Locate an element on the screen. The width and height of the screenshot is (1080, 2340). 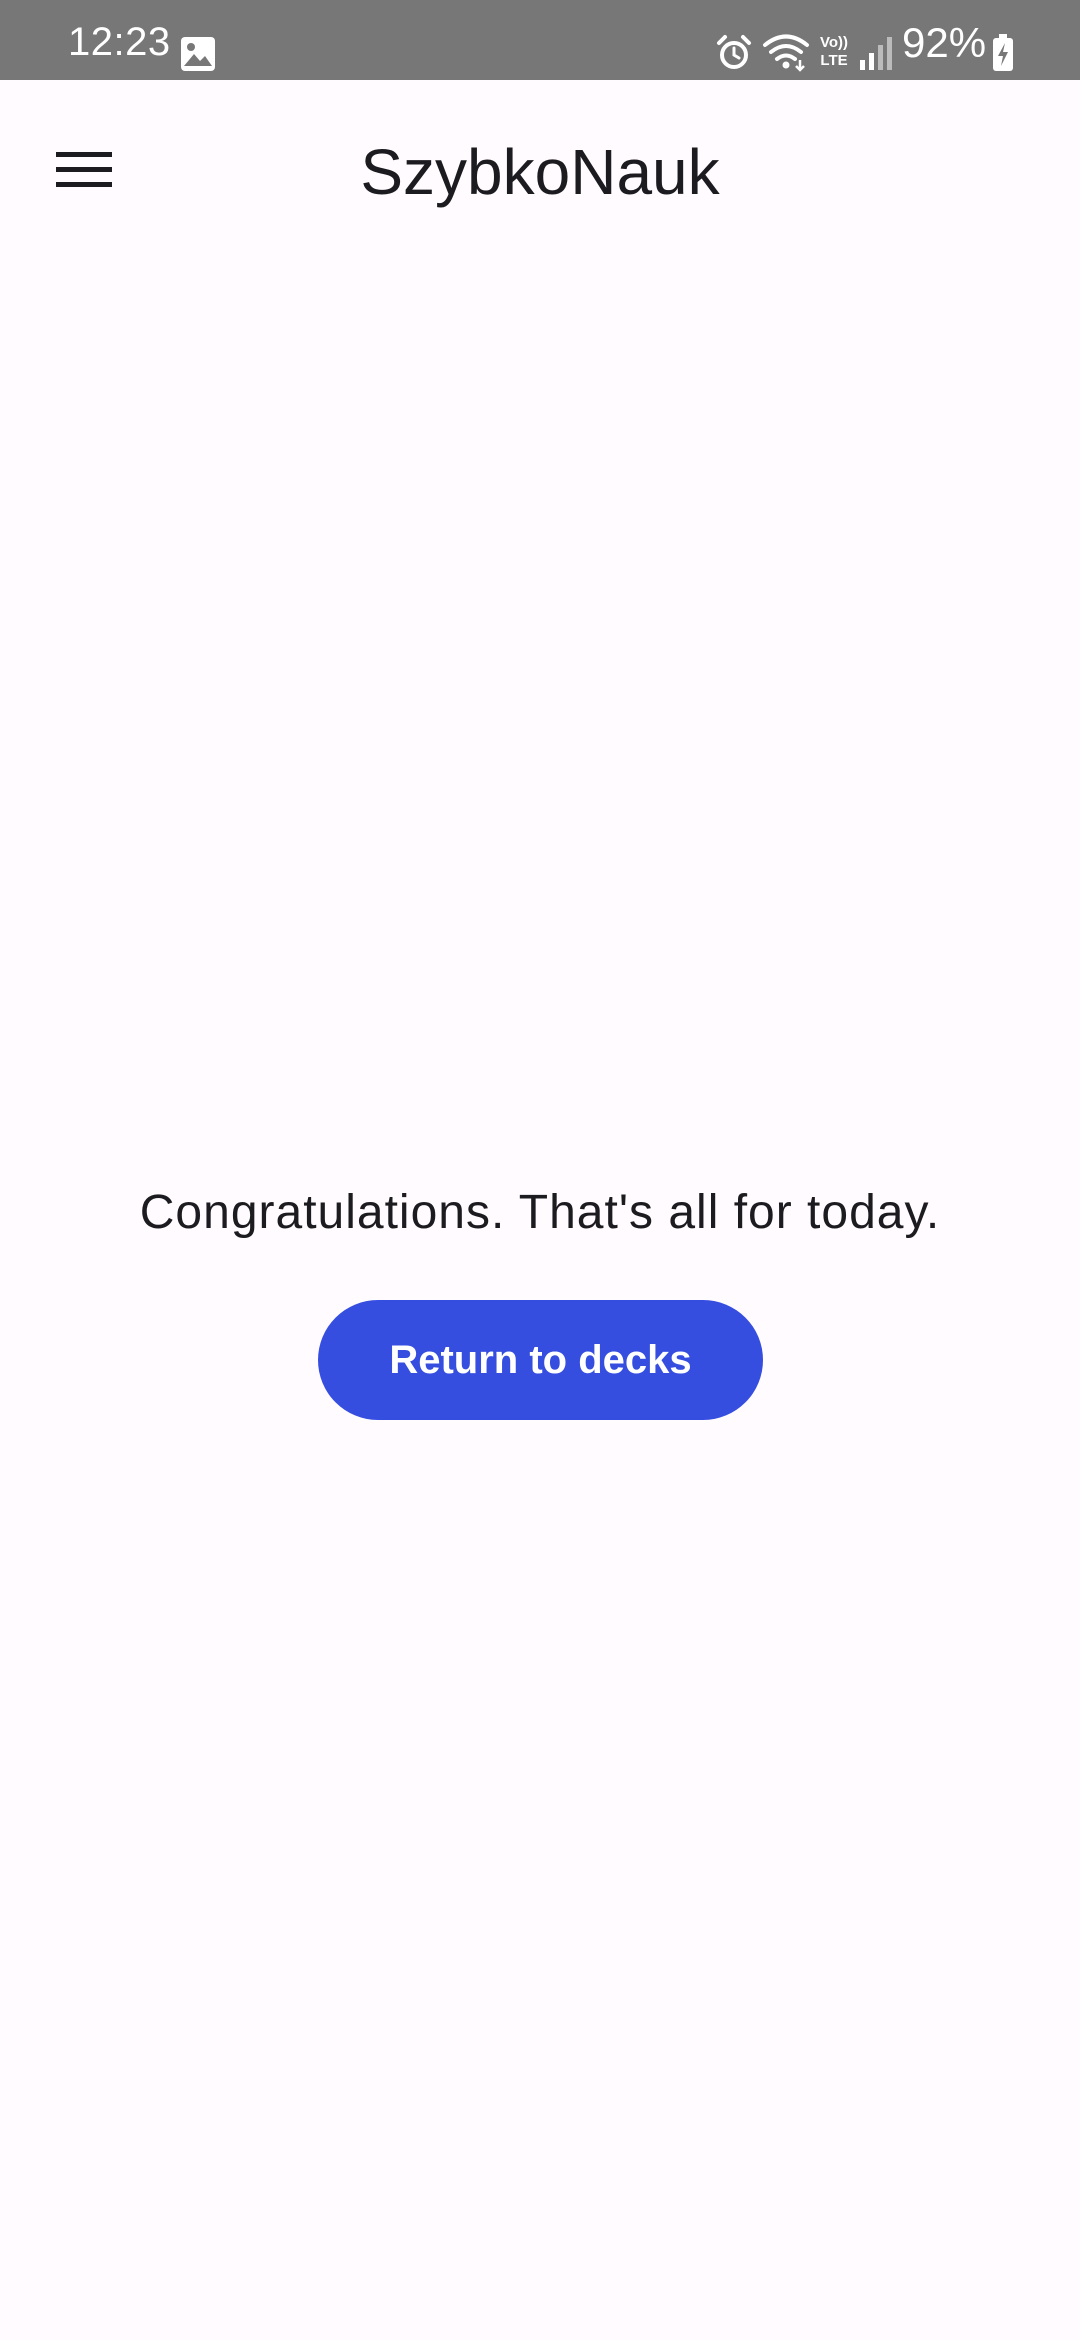
app-bar: SzybkoNauk is located at coordinates (540, 176).